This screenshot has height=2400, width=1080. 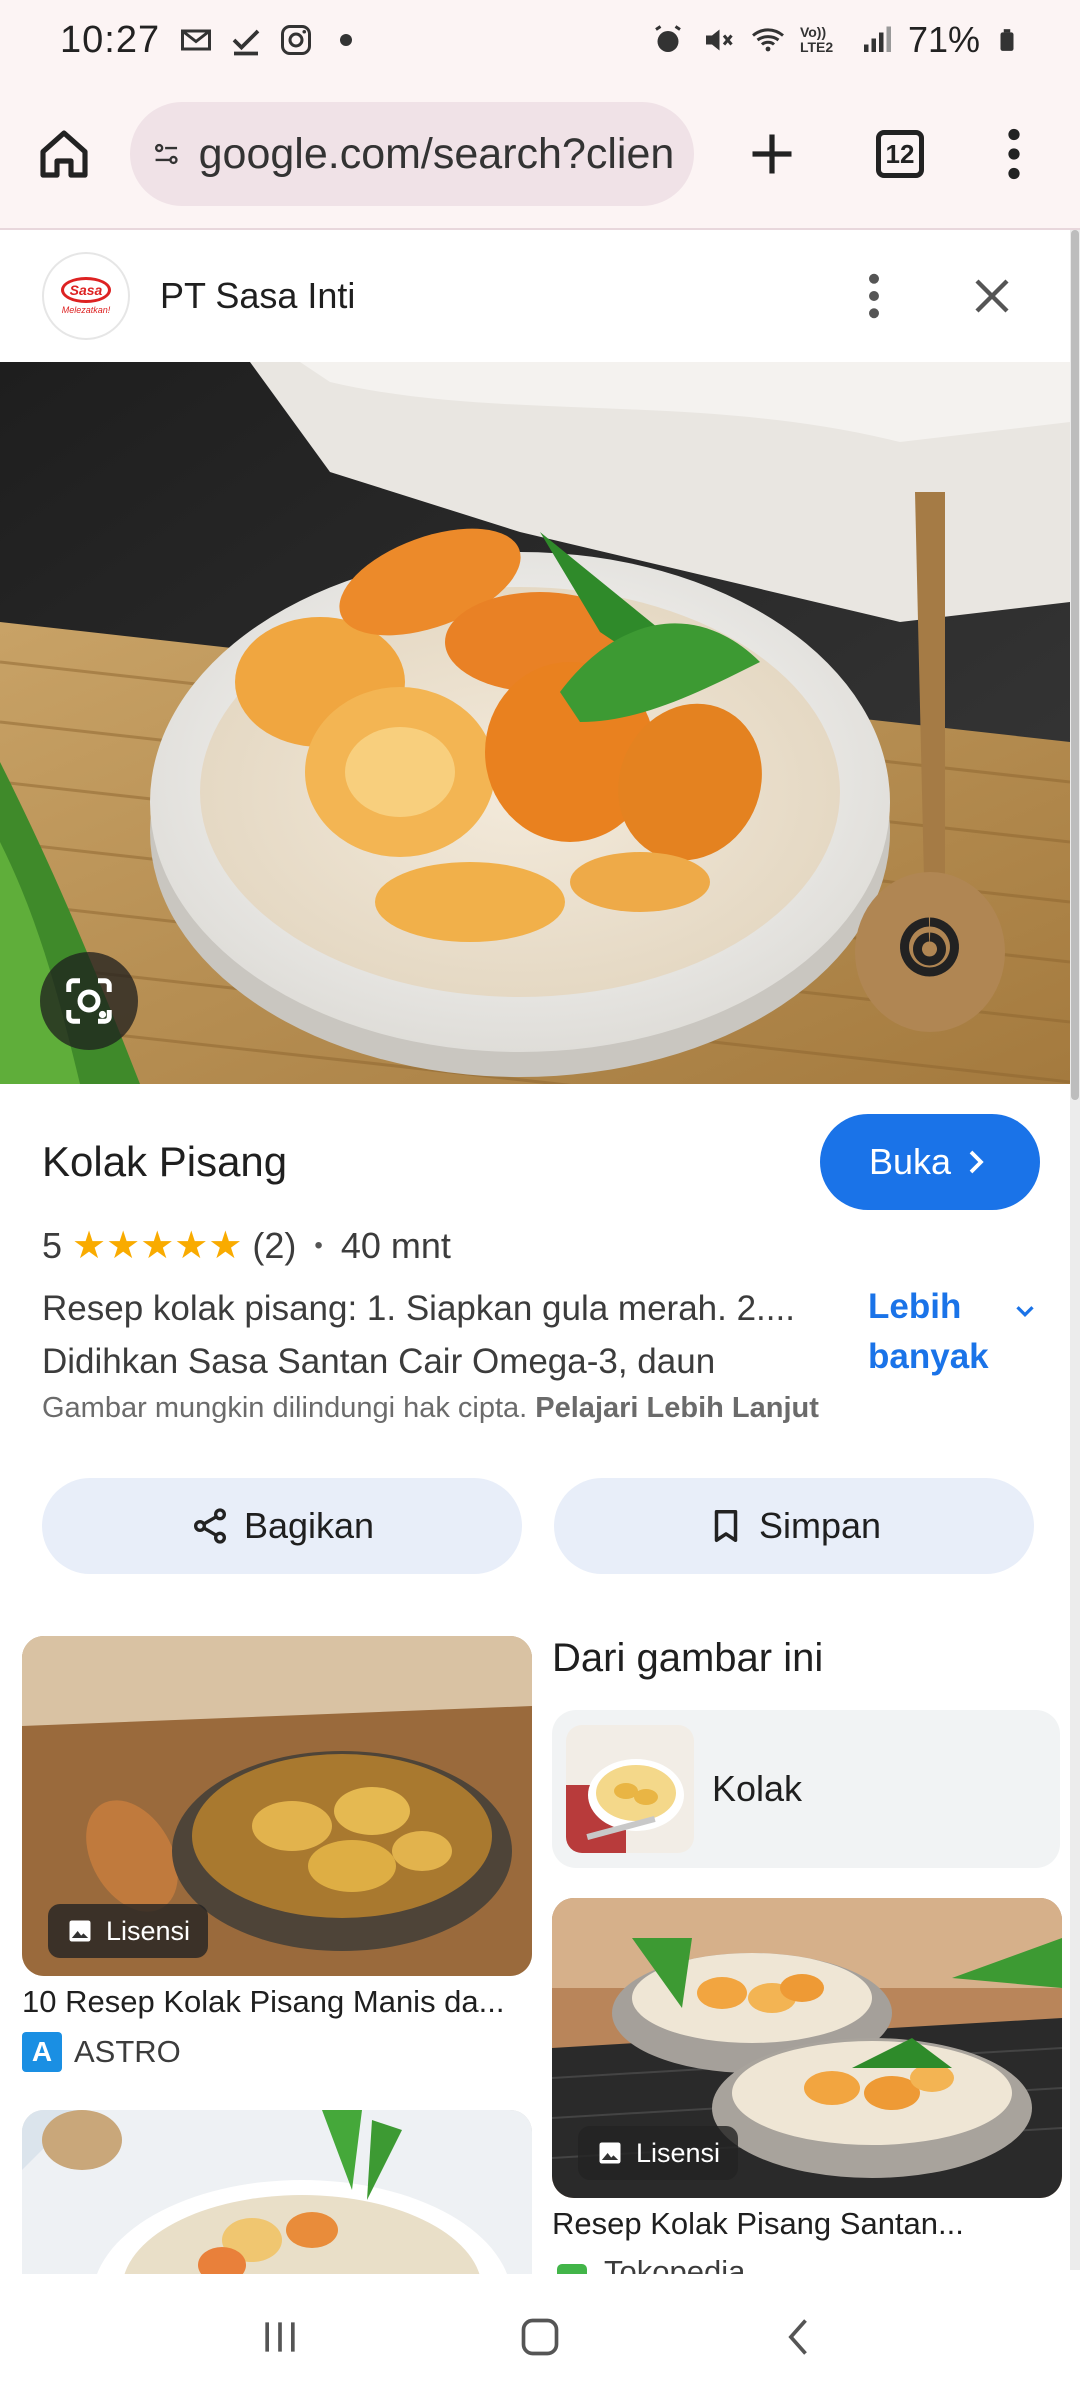 I want to click on url-text: google.com/search?client=ms-android, so click(x=435, y=154).